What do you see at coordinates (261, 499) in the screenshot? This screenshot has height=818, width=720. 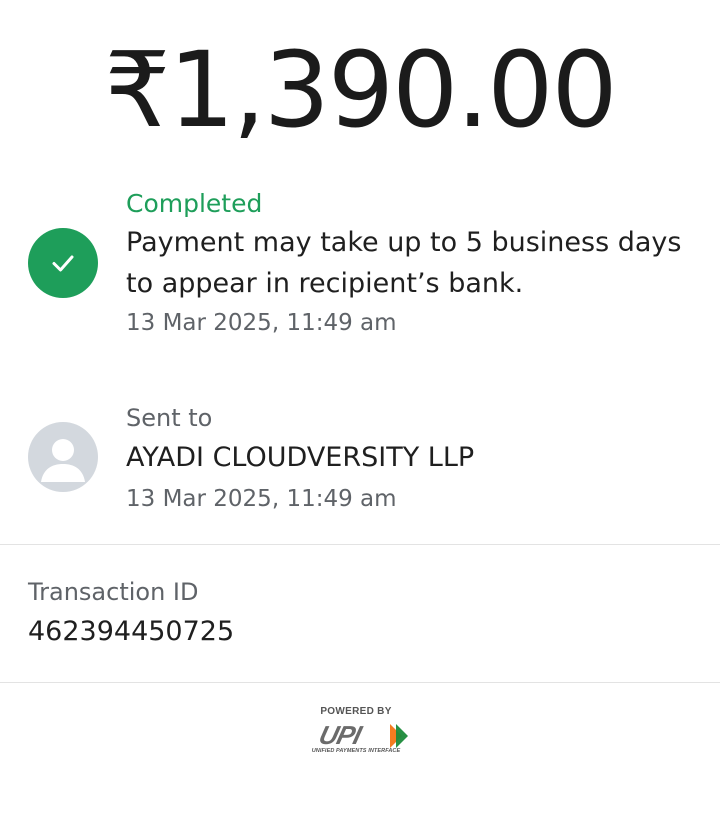 I see `recipient-date: 13 Mar 2025, 11:49 am` at bounding box center [261, 499].